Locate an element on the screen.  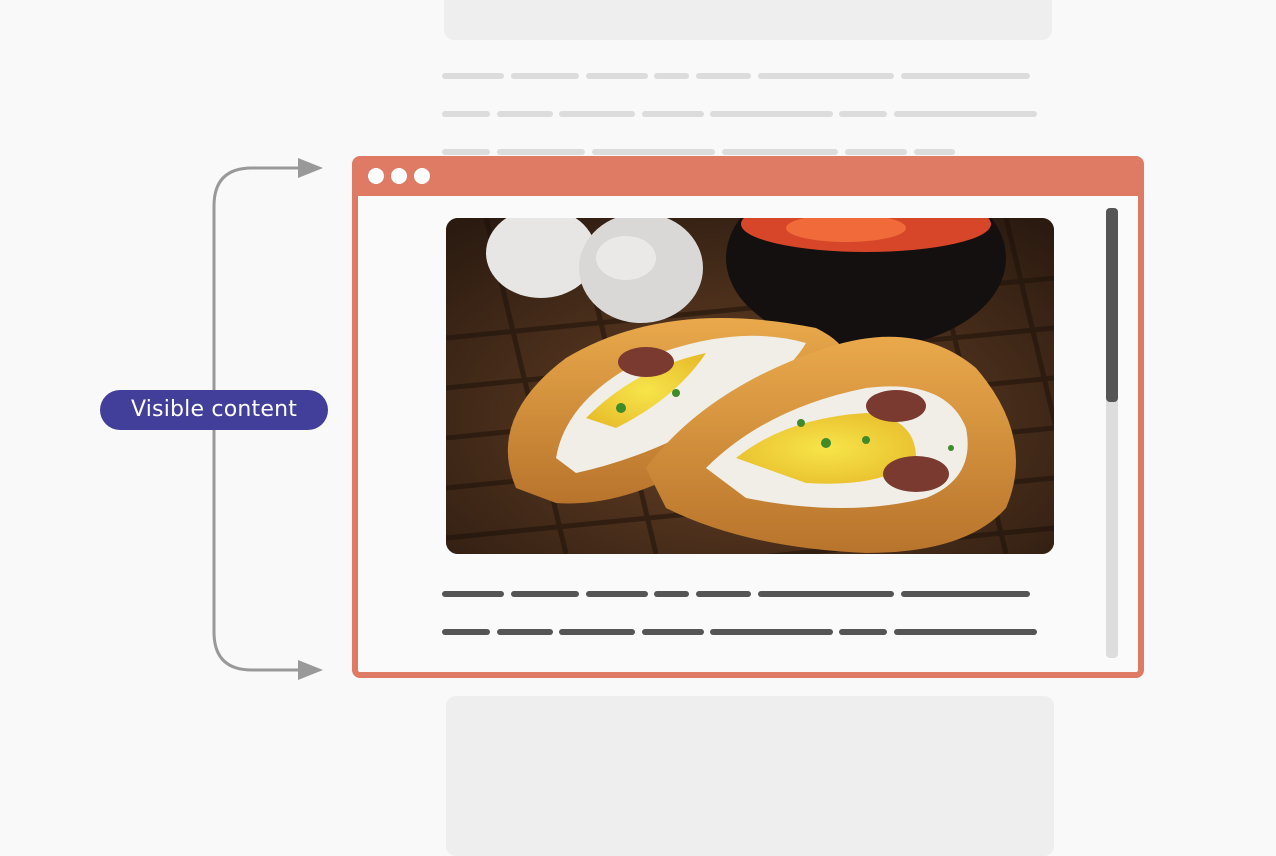
window-titlebar is located at coordinates (748, 179).